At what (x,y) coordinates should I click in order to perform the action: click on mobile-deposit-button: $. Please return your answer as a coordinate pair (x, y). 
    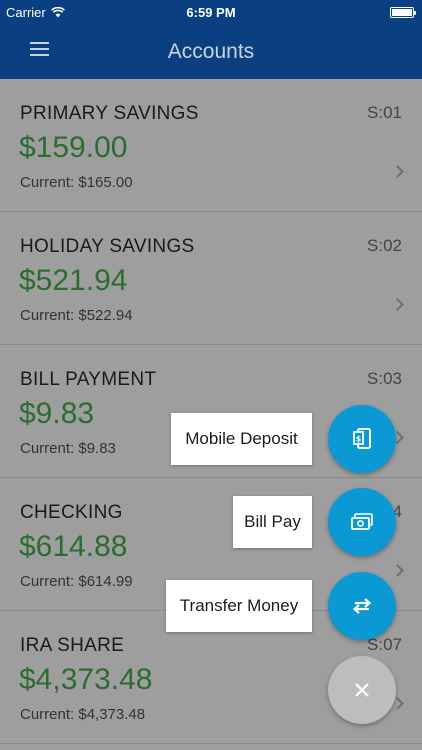
    Looking at the image, I should click on (362, 439).